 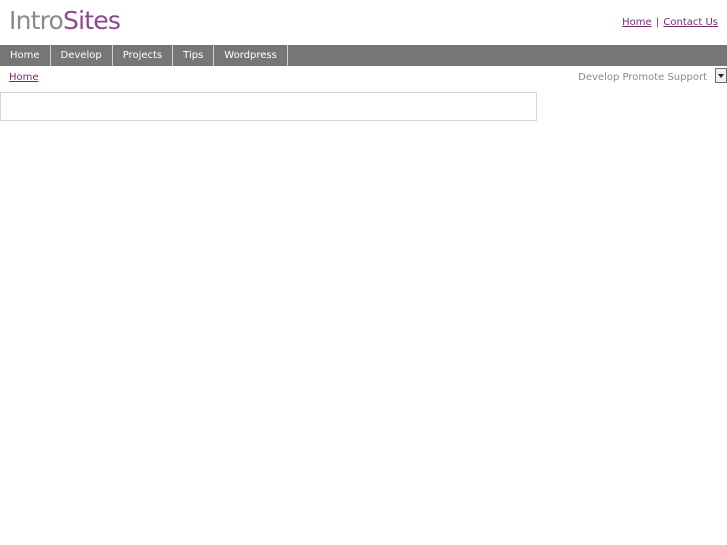 I want to click on nav-item-develop: Develop, so click(x=82, y=55).